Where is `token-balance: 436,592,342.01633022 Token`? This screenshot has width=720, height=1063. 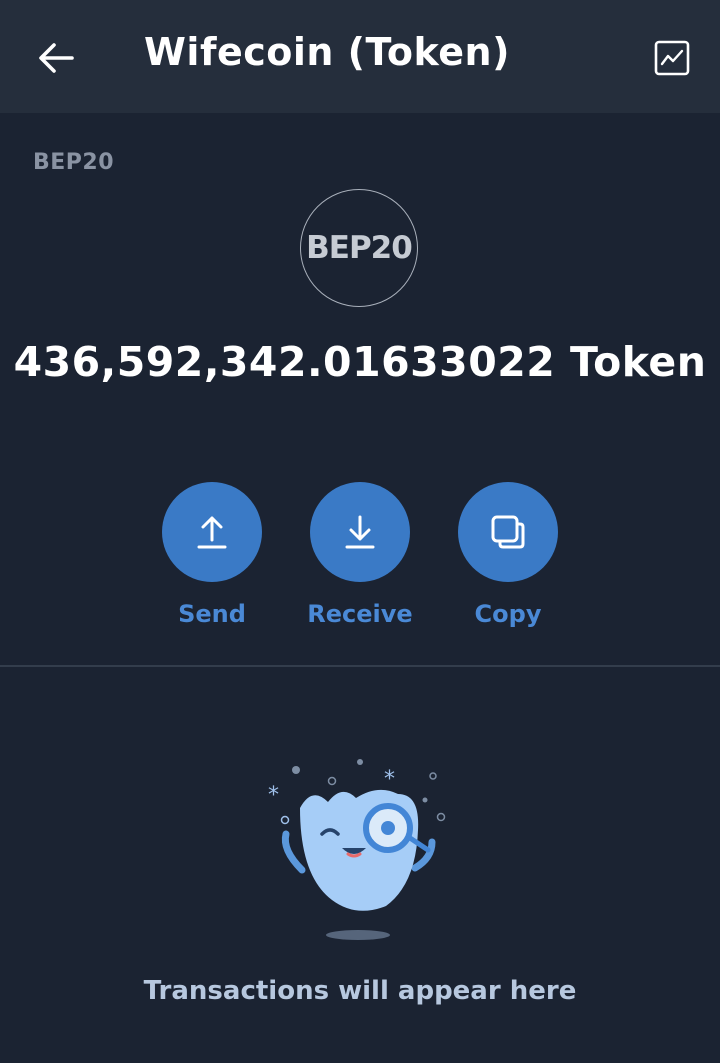
token-balance: 436,592,342.01633022 Token is located at coordinates (360, 362).